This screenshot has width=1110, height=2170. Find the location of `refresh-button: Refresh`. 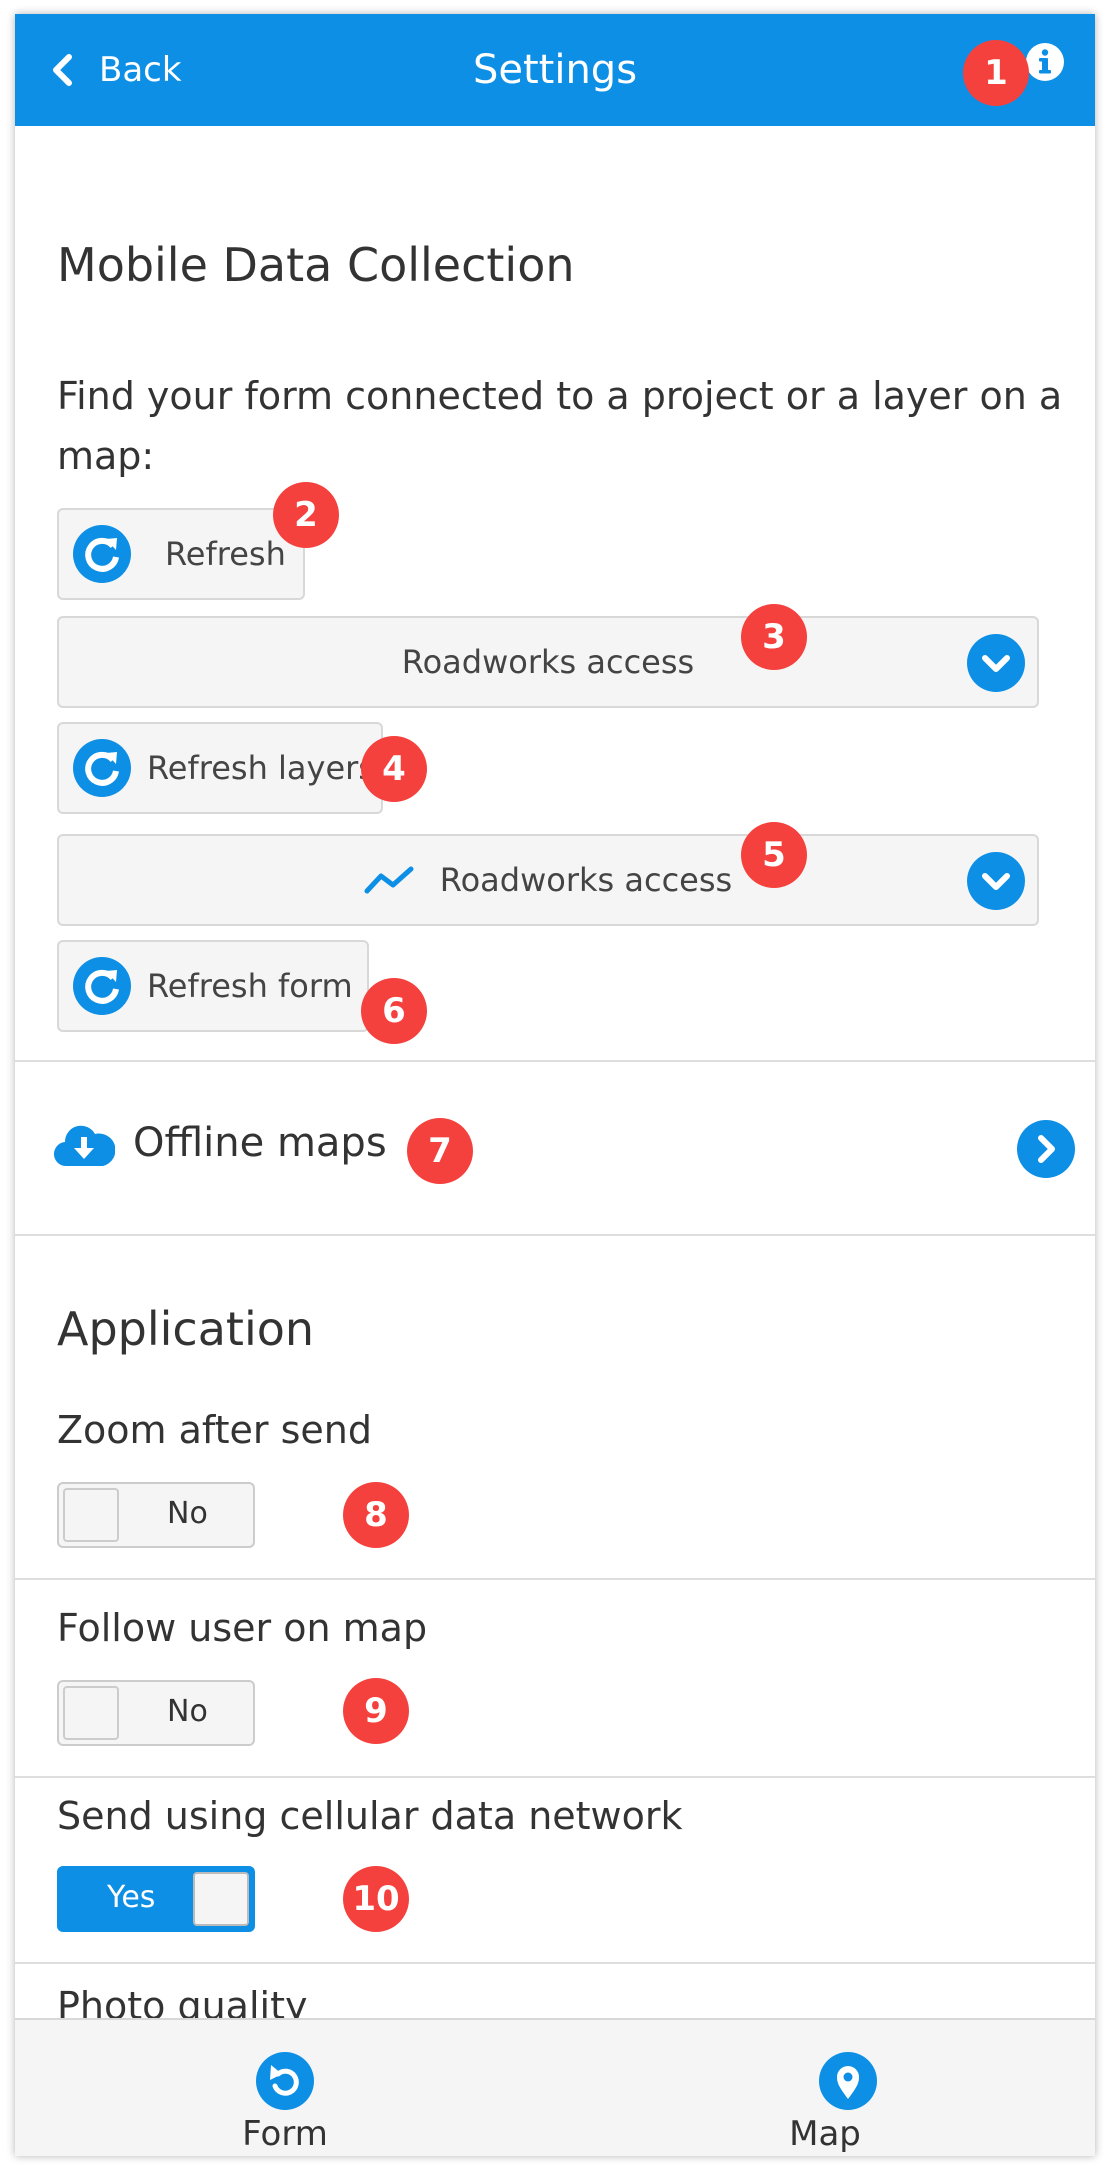

refresh-button: Refresh is located at coordinates (181, 554).